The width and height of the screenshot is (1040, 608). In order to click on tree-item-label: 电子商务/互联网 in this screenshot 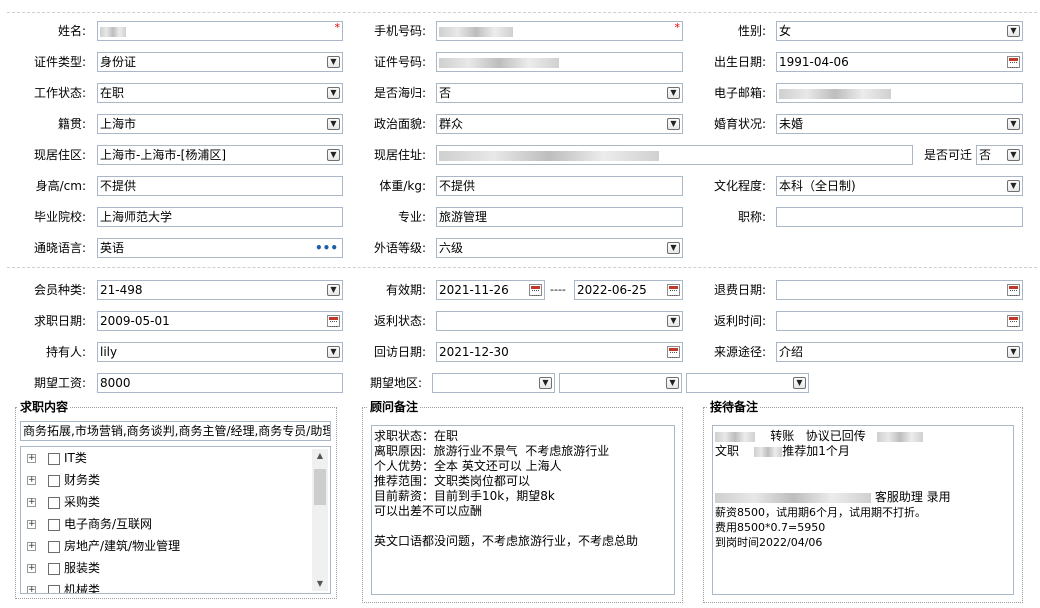, I will do `click(108, 524)`.